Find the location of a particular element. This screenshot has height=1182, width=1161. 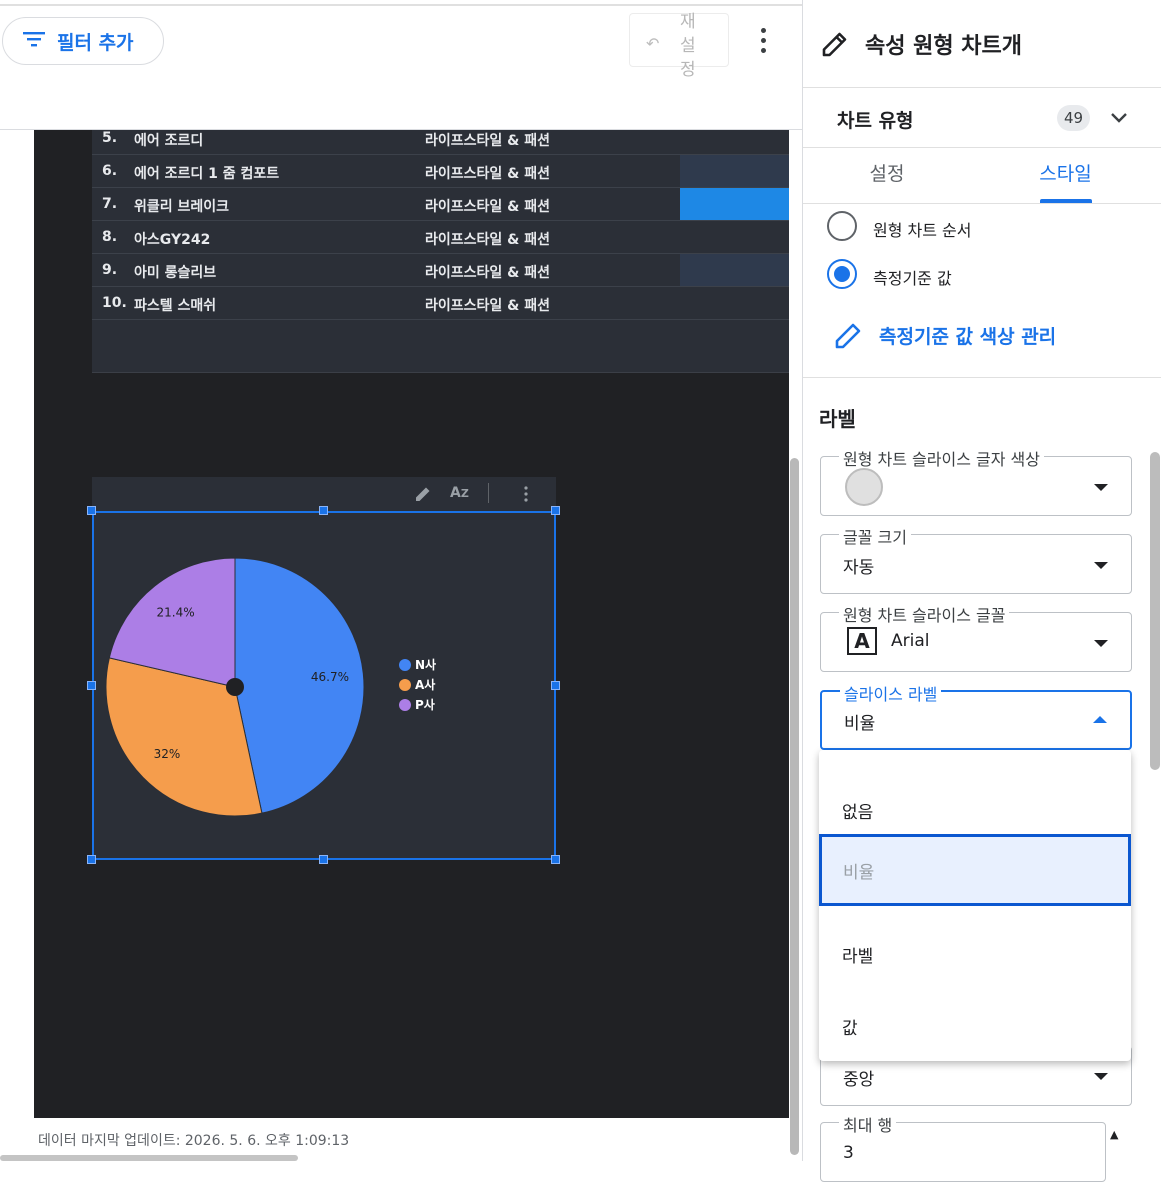

section-divider is located at coordinates (982, 377).